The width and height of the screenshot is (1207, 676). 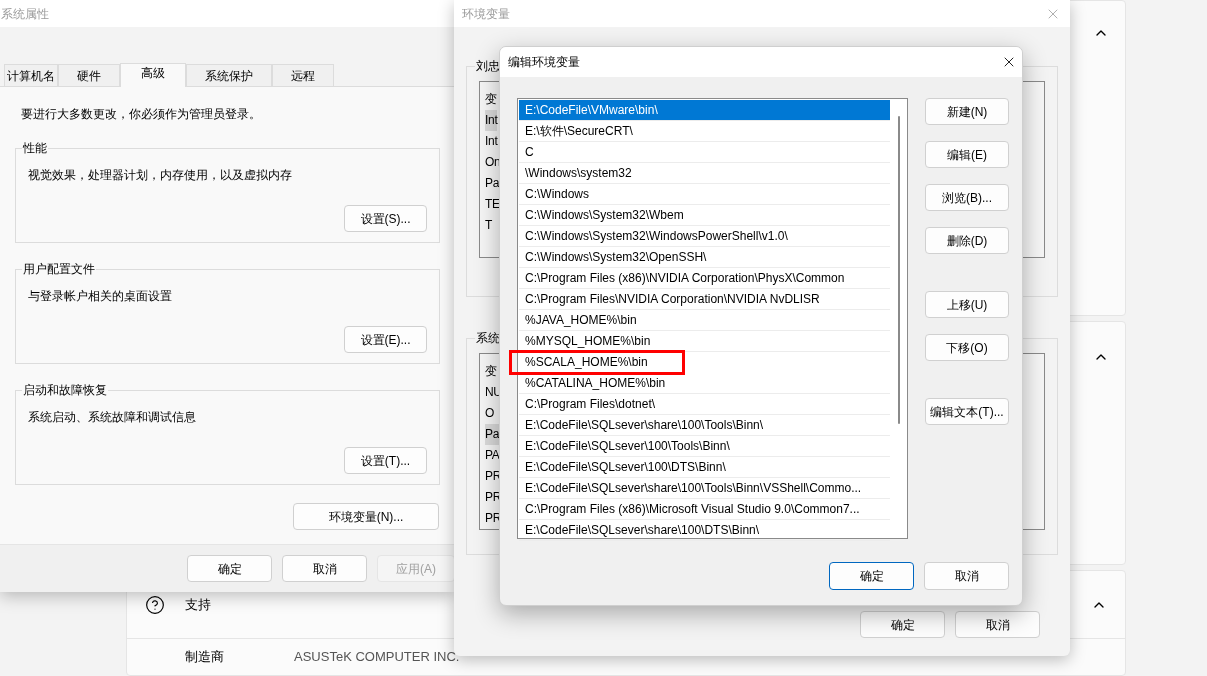 What do you see at coordinates (35, 148) in the screenshot?
I see `group-title: 性能` at bounding box center [35, 148].